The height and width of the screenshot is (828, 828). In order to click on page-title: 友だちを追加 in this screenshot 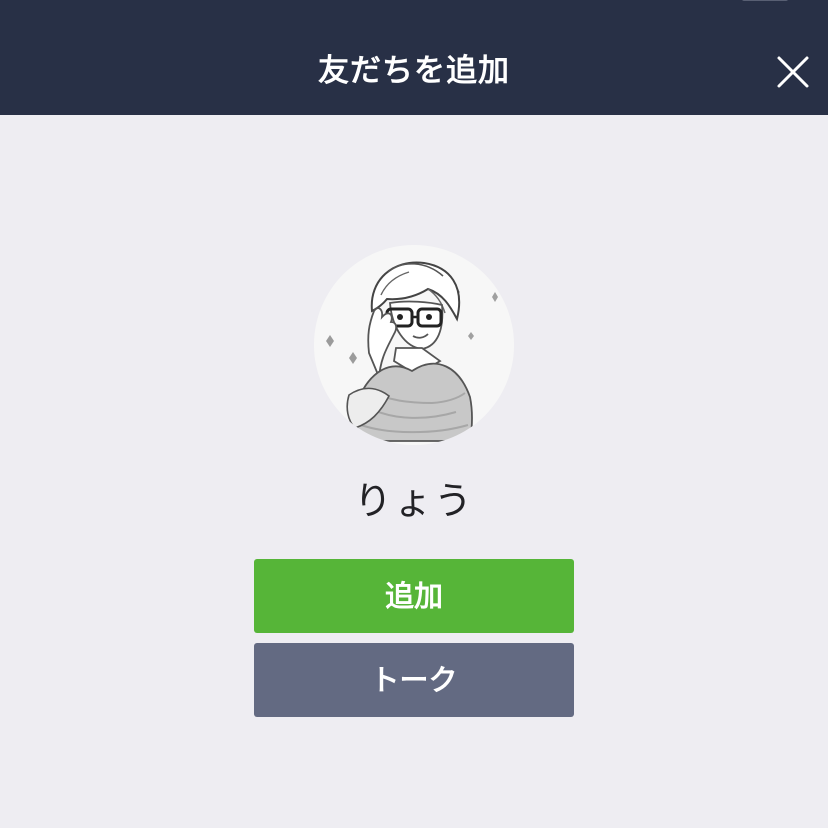, I will do `click(414, 71)`.